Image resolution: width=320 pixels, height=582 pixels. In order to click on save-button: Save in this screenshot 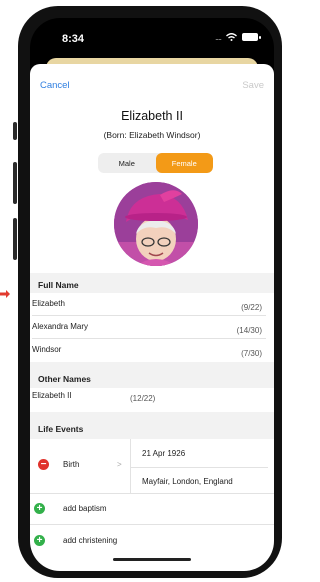, I will do `click(253, 85)`.